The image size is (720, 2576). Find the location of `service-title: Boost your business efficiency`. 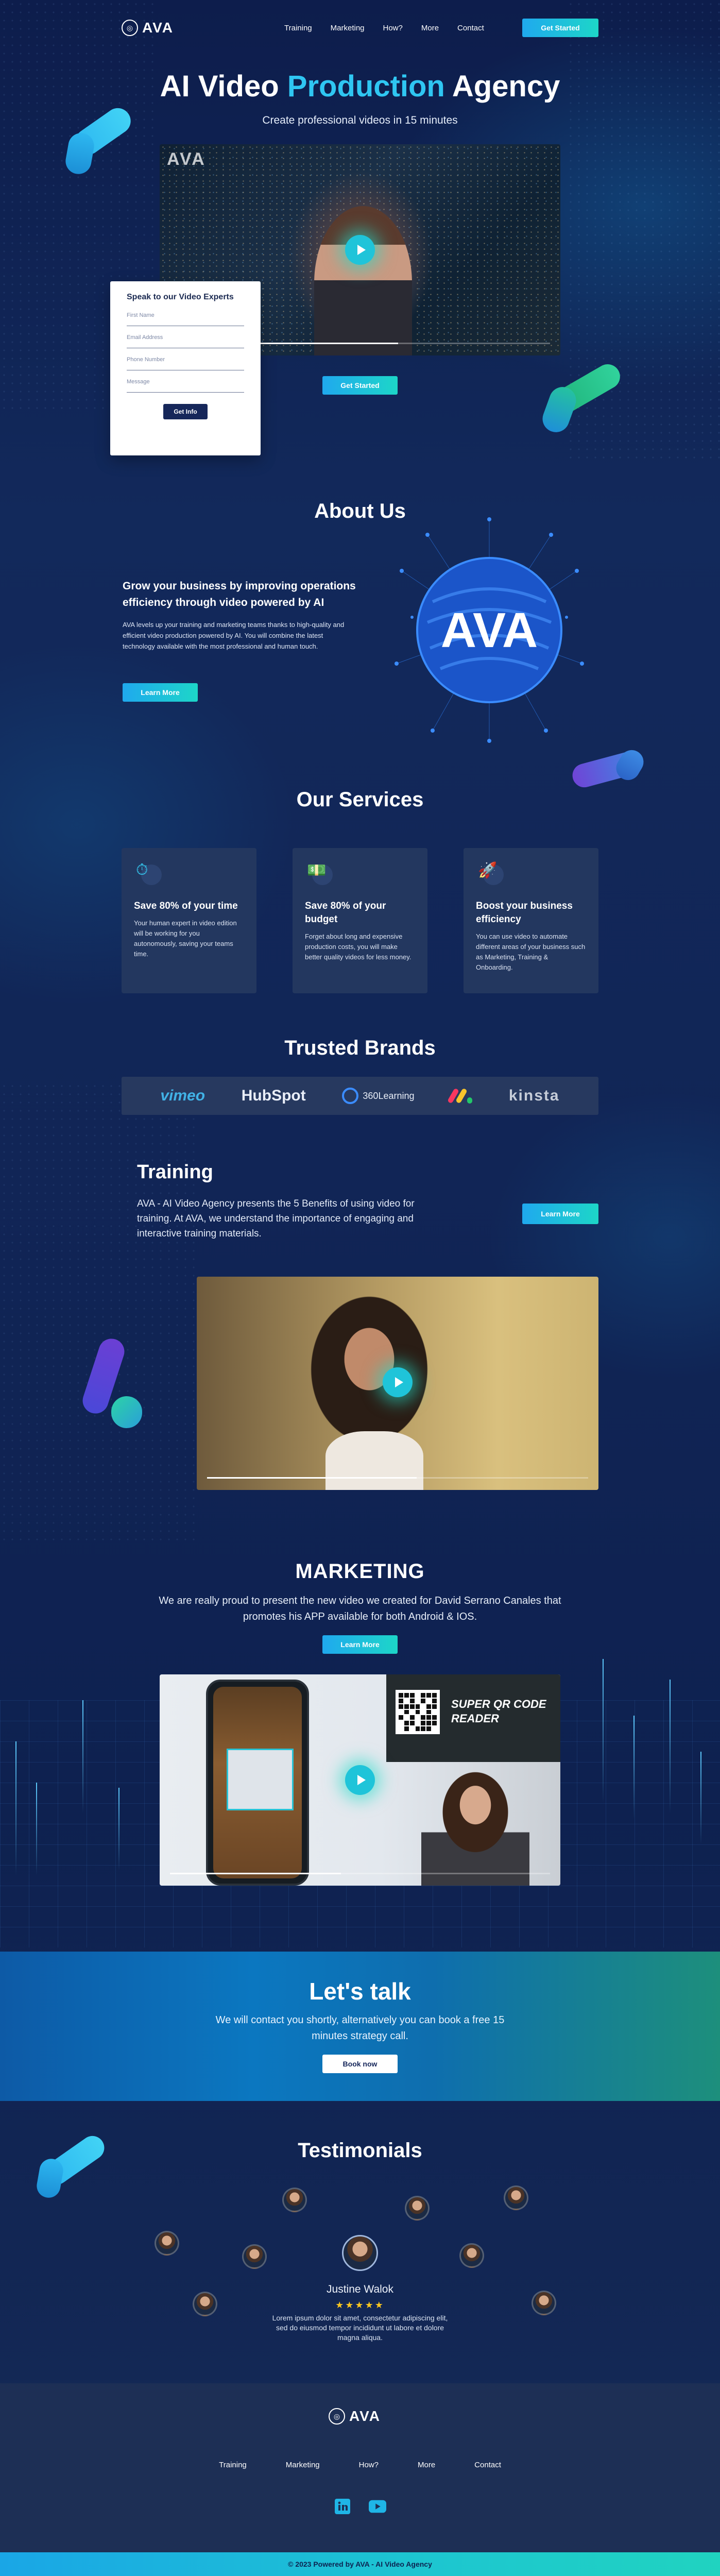

service-title: Boost your business efficiency is located at coordinates (524, 913).